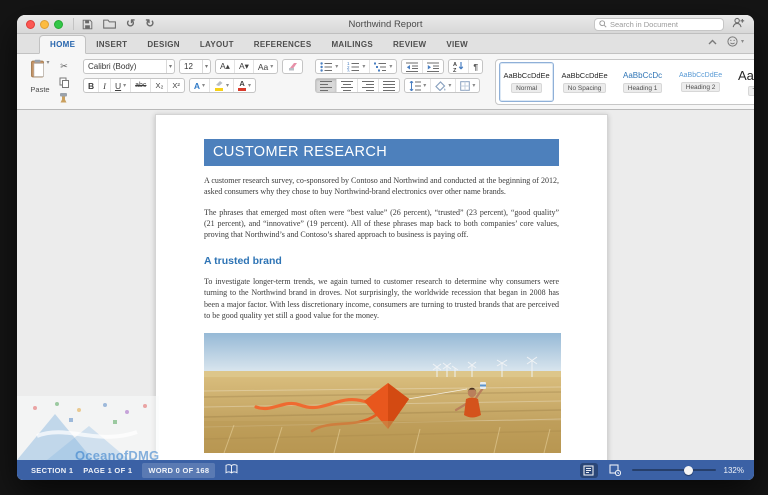  I want to click on feedback-smiley-icon: ▾, so click(735, 41).